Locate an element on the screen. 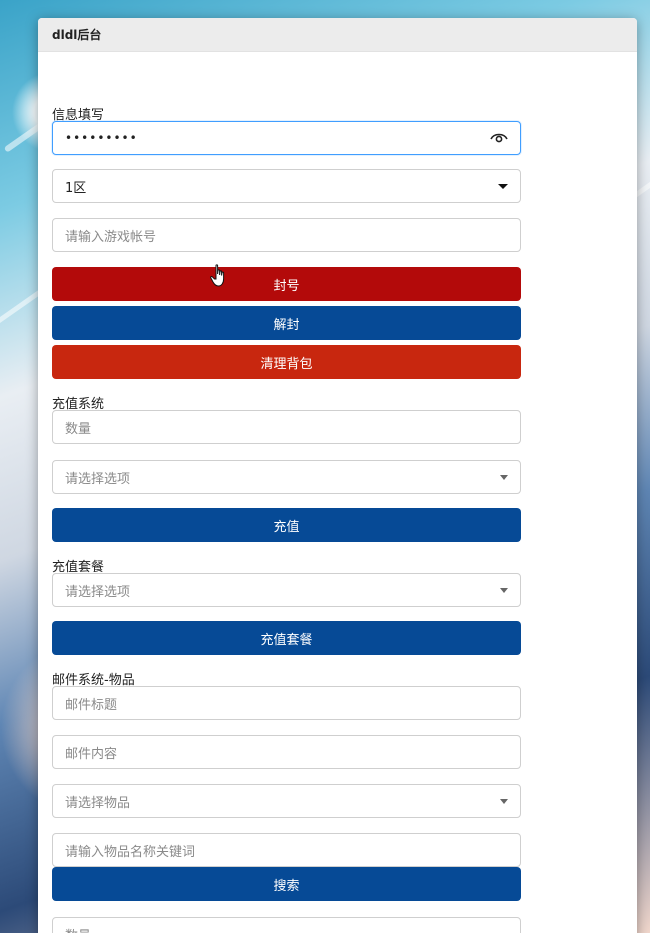  account-input: 请输入游戏帐号 is located at coordinates (286, 235).